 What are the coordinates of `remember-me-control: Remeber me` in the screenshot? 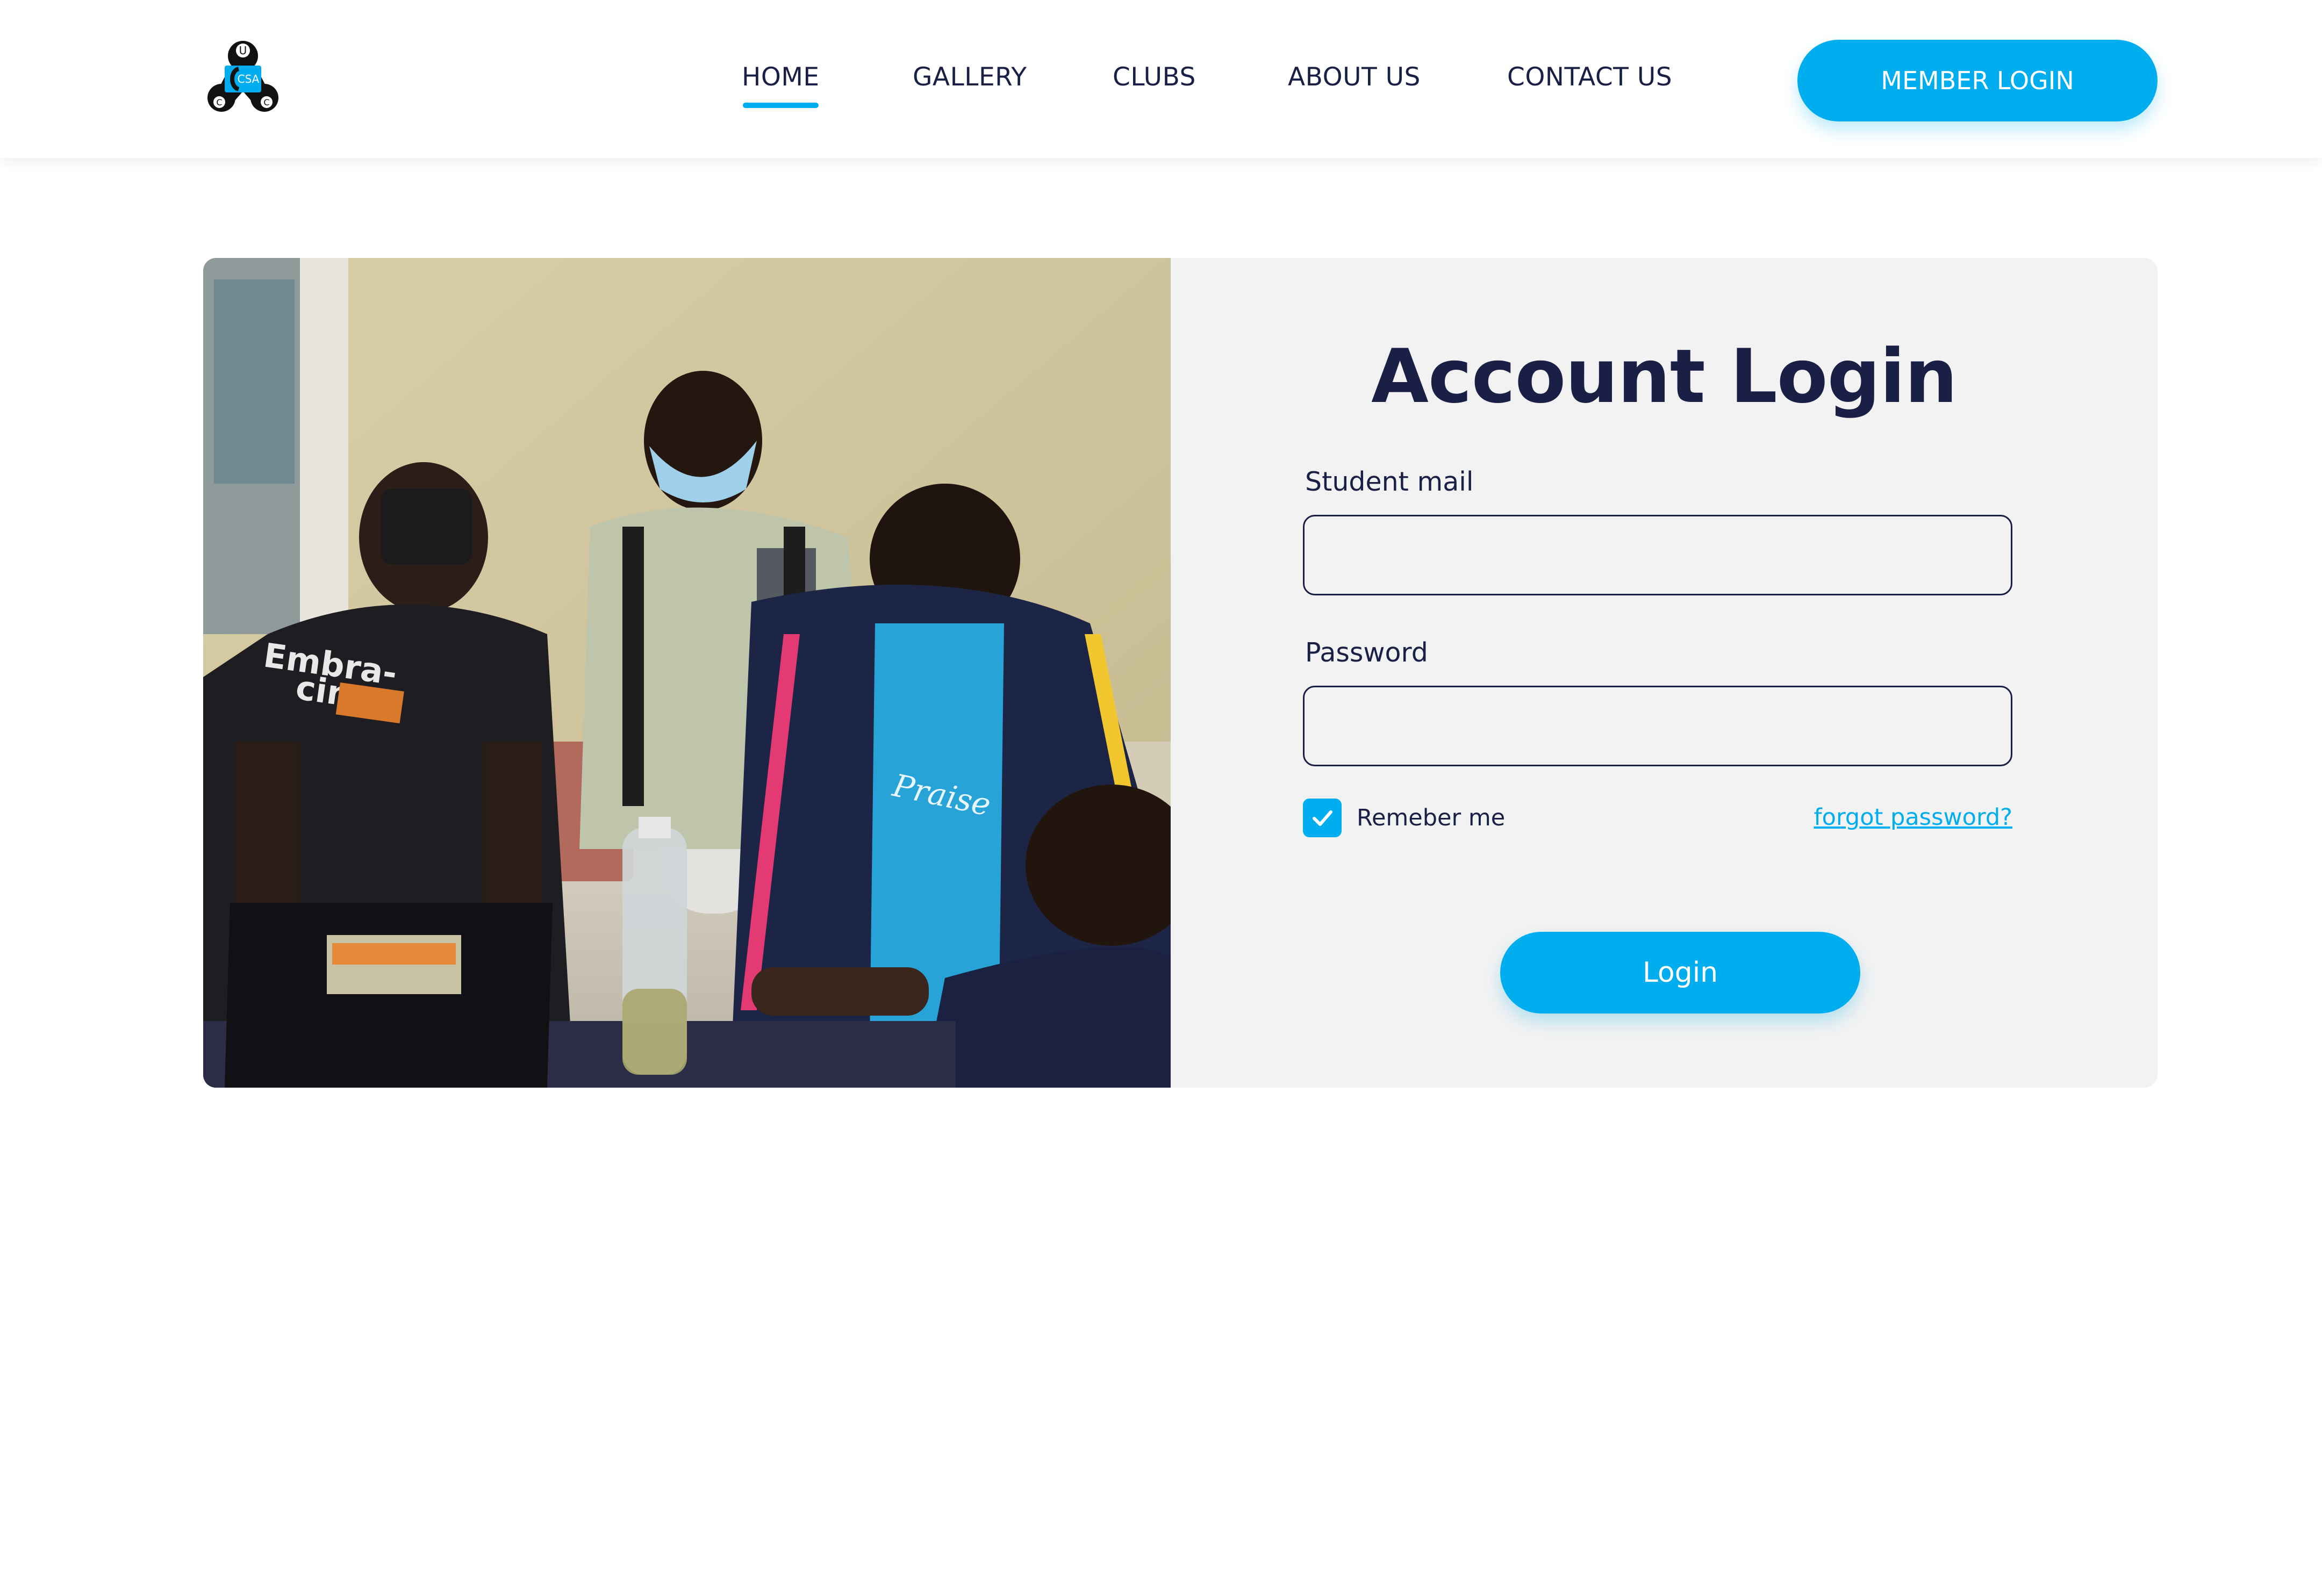 It's located at (1404, 818).